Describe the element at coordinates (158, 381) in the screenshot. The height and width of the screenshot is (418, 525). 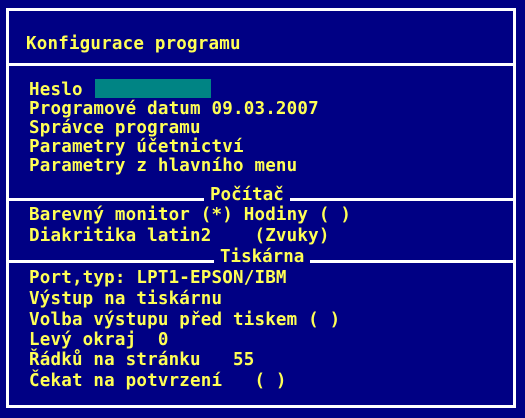
I see `option-wait-confirm: Čekat na potvrzení ( )` at that location.